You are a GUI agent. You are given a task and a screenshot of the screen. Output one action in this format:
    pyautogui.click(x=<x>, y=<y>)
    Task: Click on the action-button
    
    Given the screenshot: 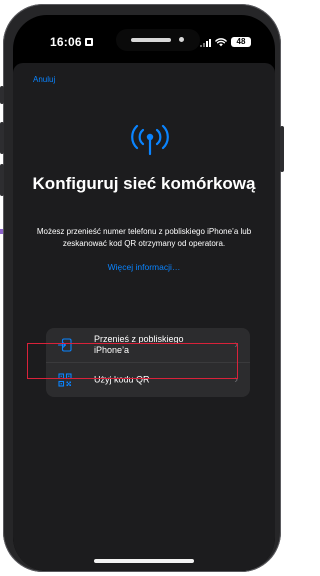 What is the action you would take?
    pyautogui.click(x=2, y=95)
    